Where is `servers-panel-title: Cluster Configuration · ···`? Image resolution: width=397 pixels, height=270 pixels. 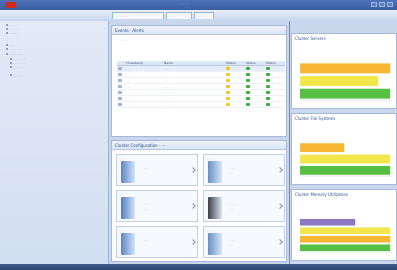 servers-panel-title: Cluster Configuration · ··· is located at coordinates (140, 145).